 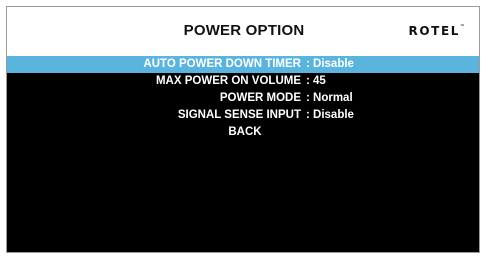 I want to click on rotel-logo: ROTEL™, so click(x=437, y=31).